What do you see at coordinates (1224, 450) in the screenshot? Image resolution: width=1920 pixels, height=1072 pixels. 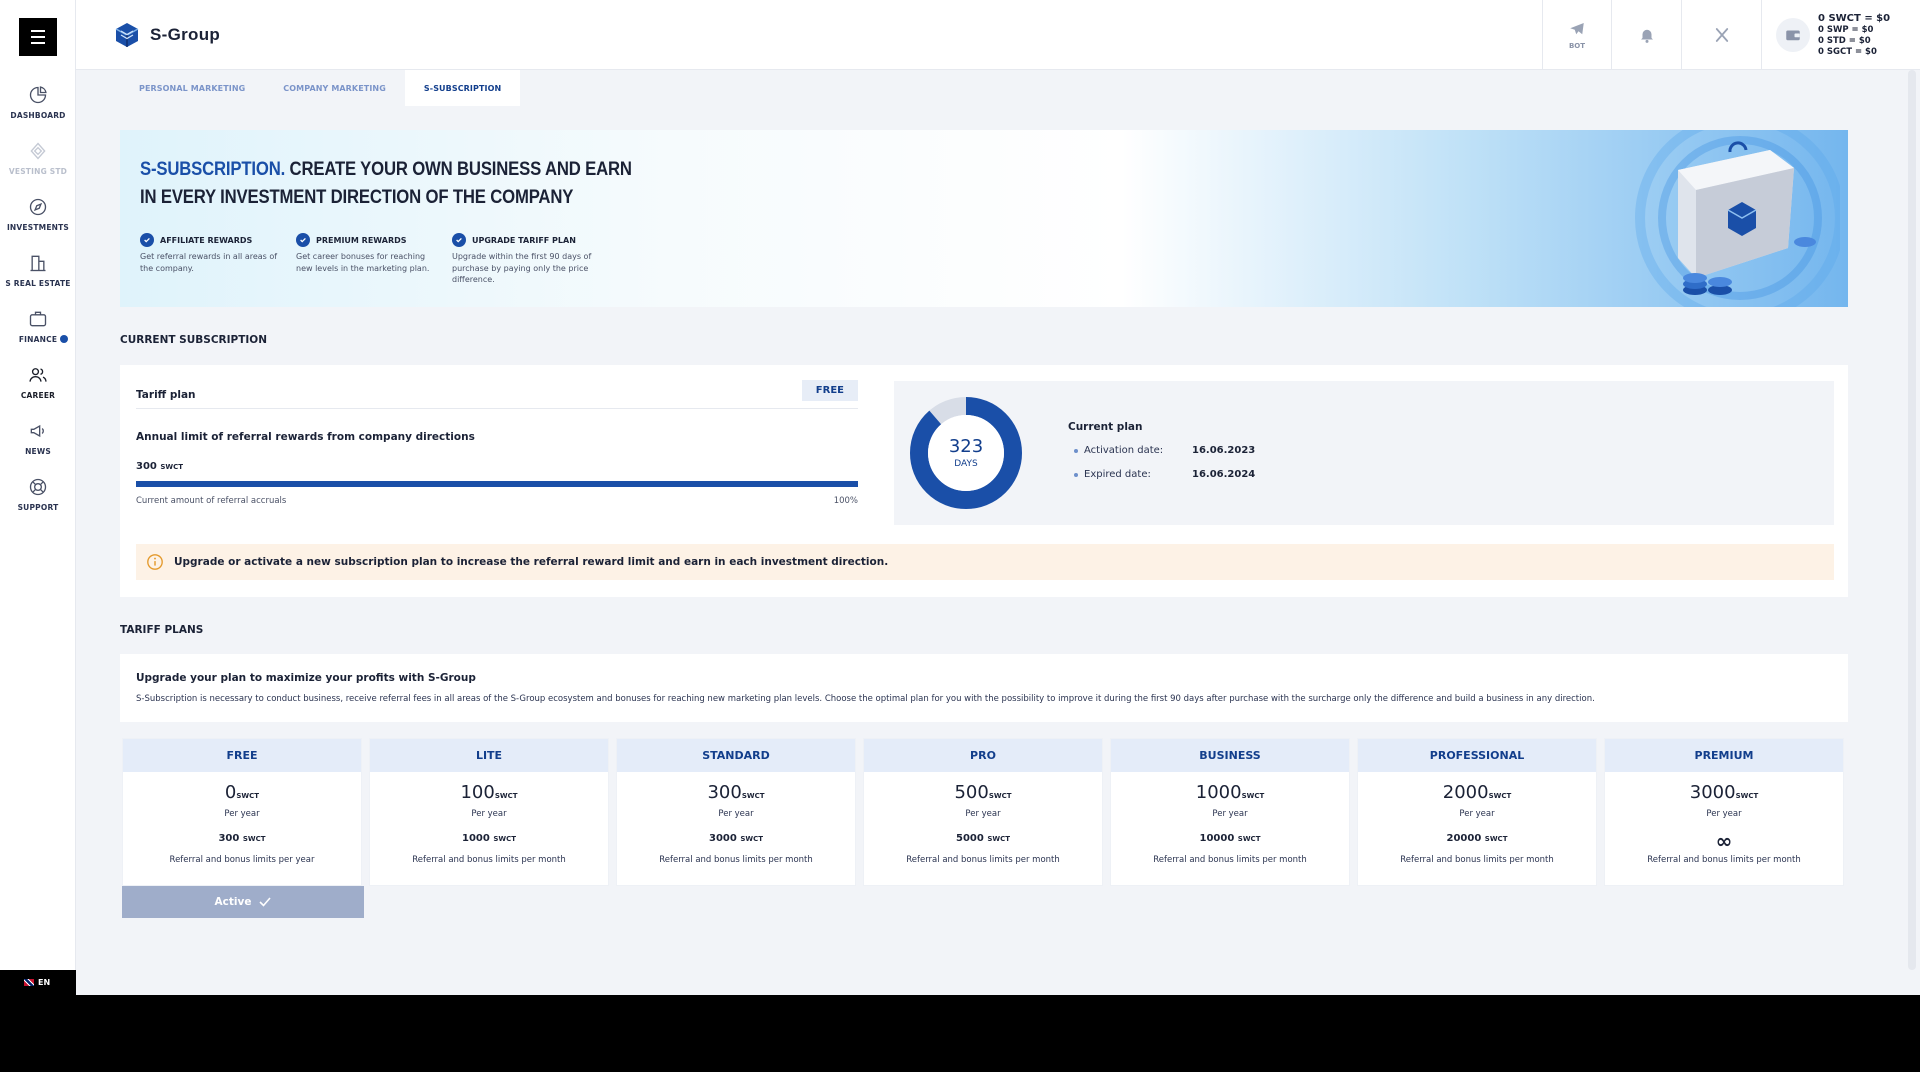 I see `activation-date-value: 16.06.2023` at bounding box center [1224, 450].